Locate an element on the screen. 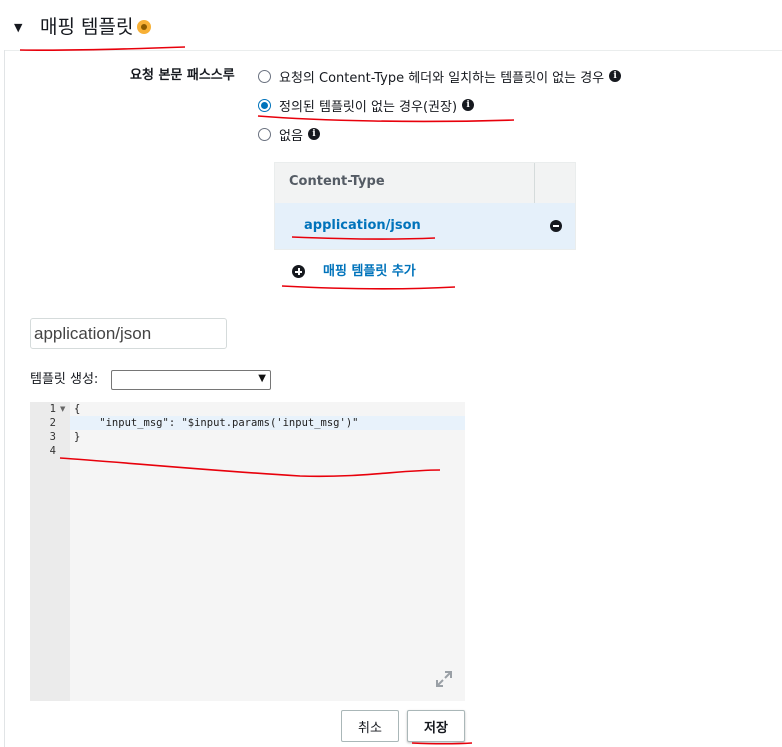 The width and height of the screenshot is (782, 747). section-title: 매핑 템플릿 is located at coordinates (86, 27).